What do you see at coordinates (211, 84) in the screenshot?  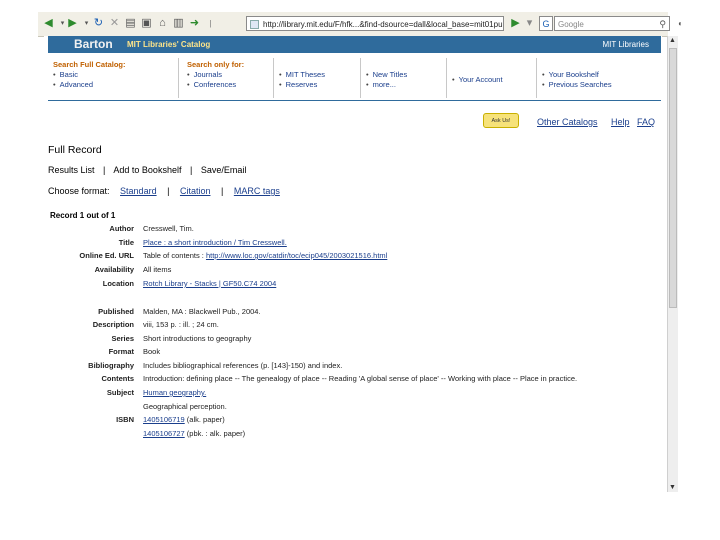 I see `nav-conferences: • Conferences` at bounding box center [211, 84].